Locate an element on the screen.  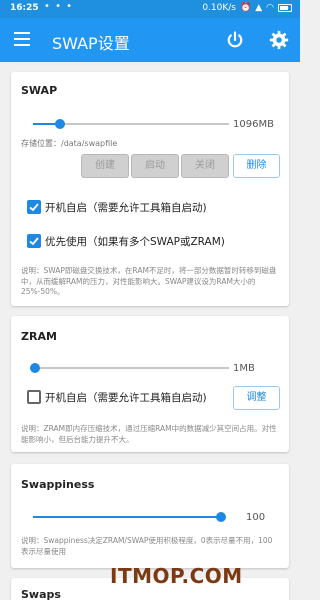
swap-size-value: 1096MB is located at coordinates (253, 124).